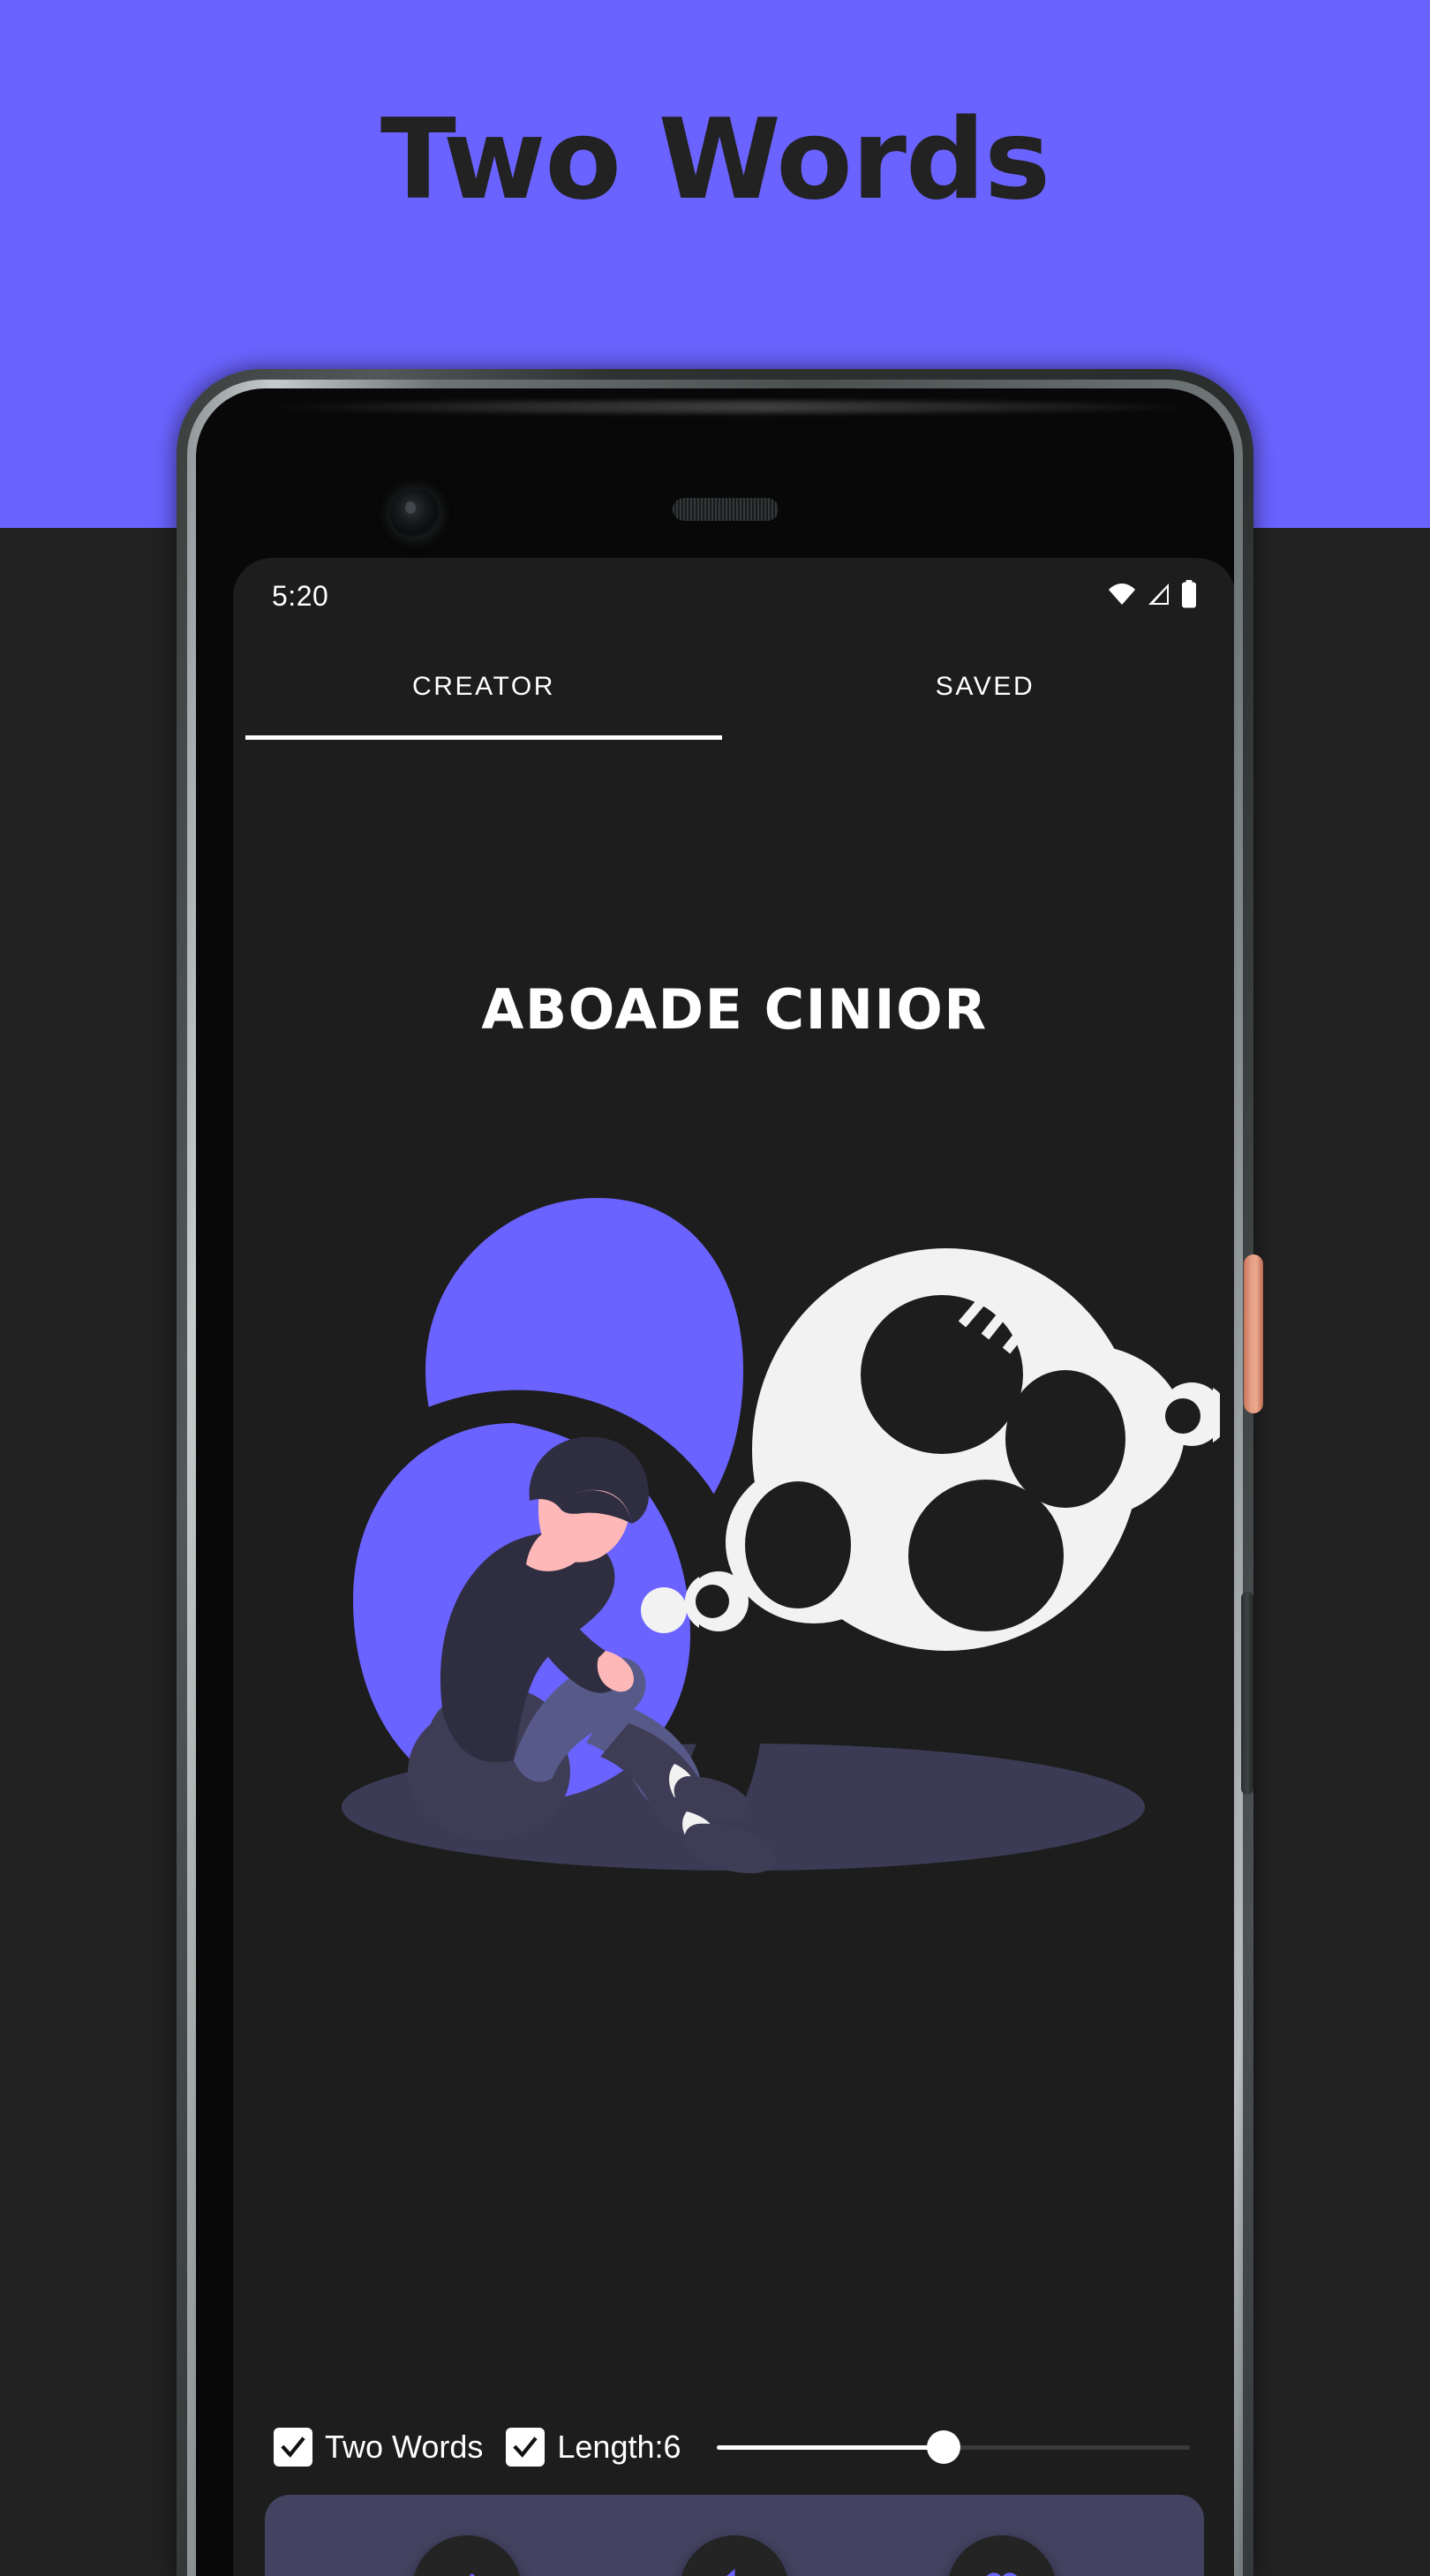 The image size is (1430, 2576). What do you see at coordinates (734, 2556) in the screenshot?
I see `regenerate-button` at bounding box center [734, 2556].